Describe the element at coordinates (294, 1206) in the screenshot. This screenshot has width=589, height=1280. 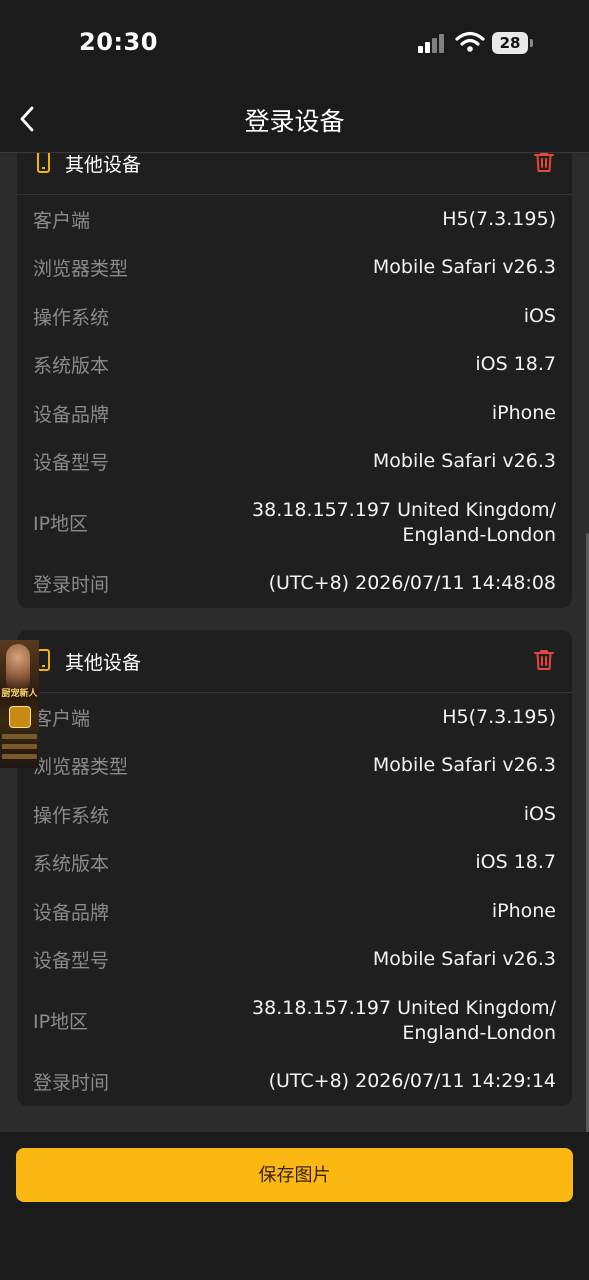
I see `bottom-action-bar: 保存图片` at that location.